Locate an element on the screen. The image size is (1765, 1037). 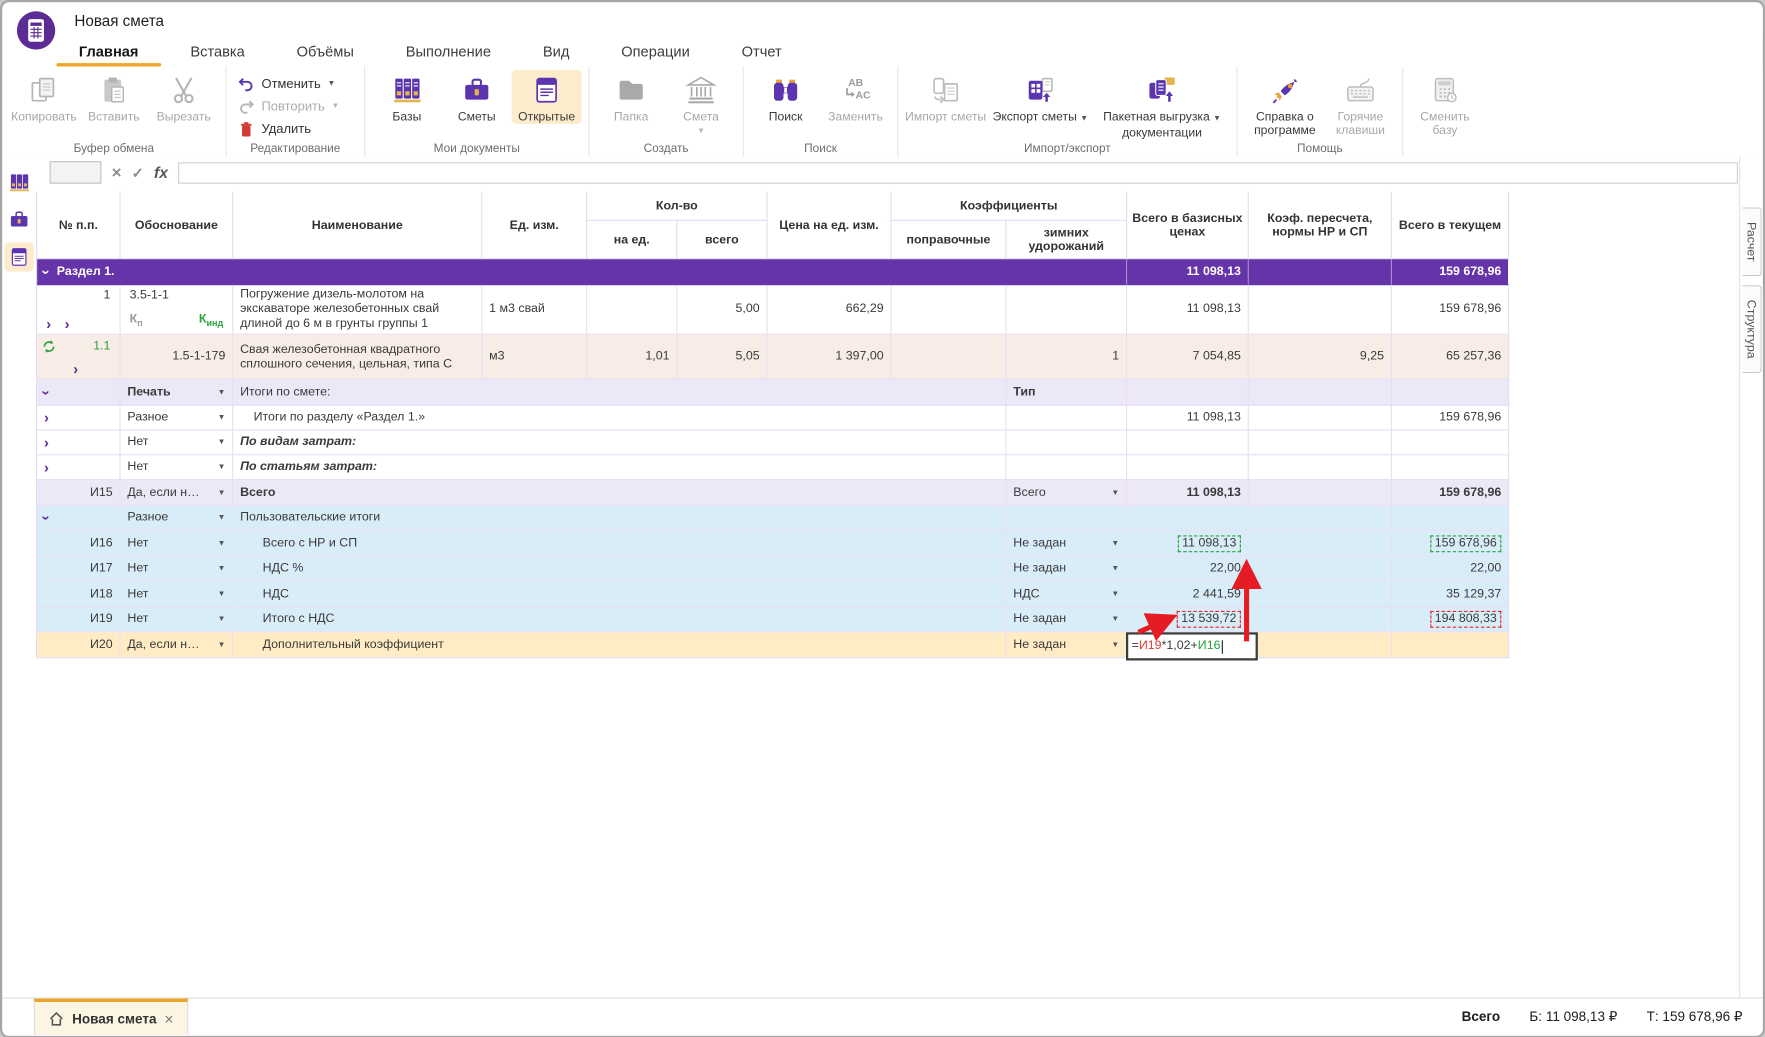
i20-print-dropdown: Да, если н… ▼ is located at coordinates (176, 644).